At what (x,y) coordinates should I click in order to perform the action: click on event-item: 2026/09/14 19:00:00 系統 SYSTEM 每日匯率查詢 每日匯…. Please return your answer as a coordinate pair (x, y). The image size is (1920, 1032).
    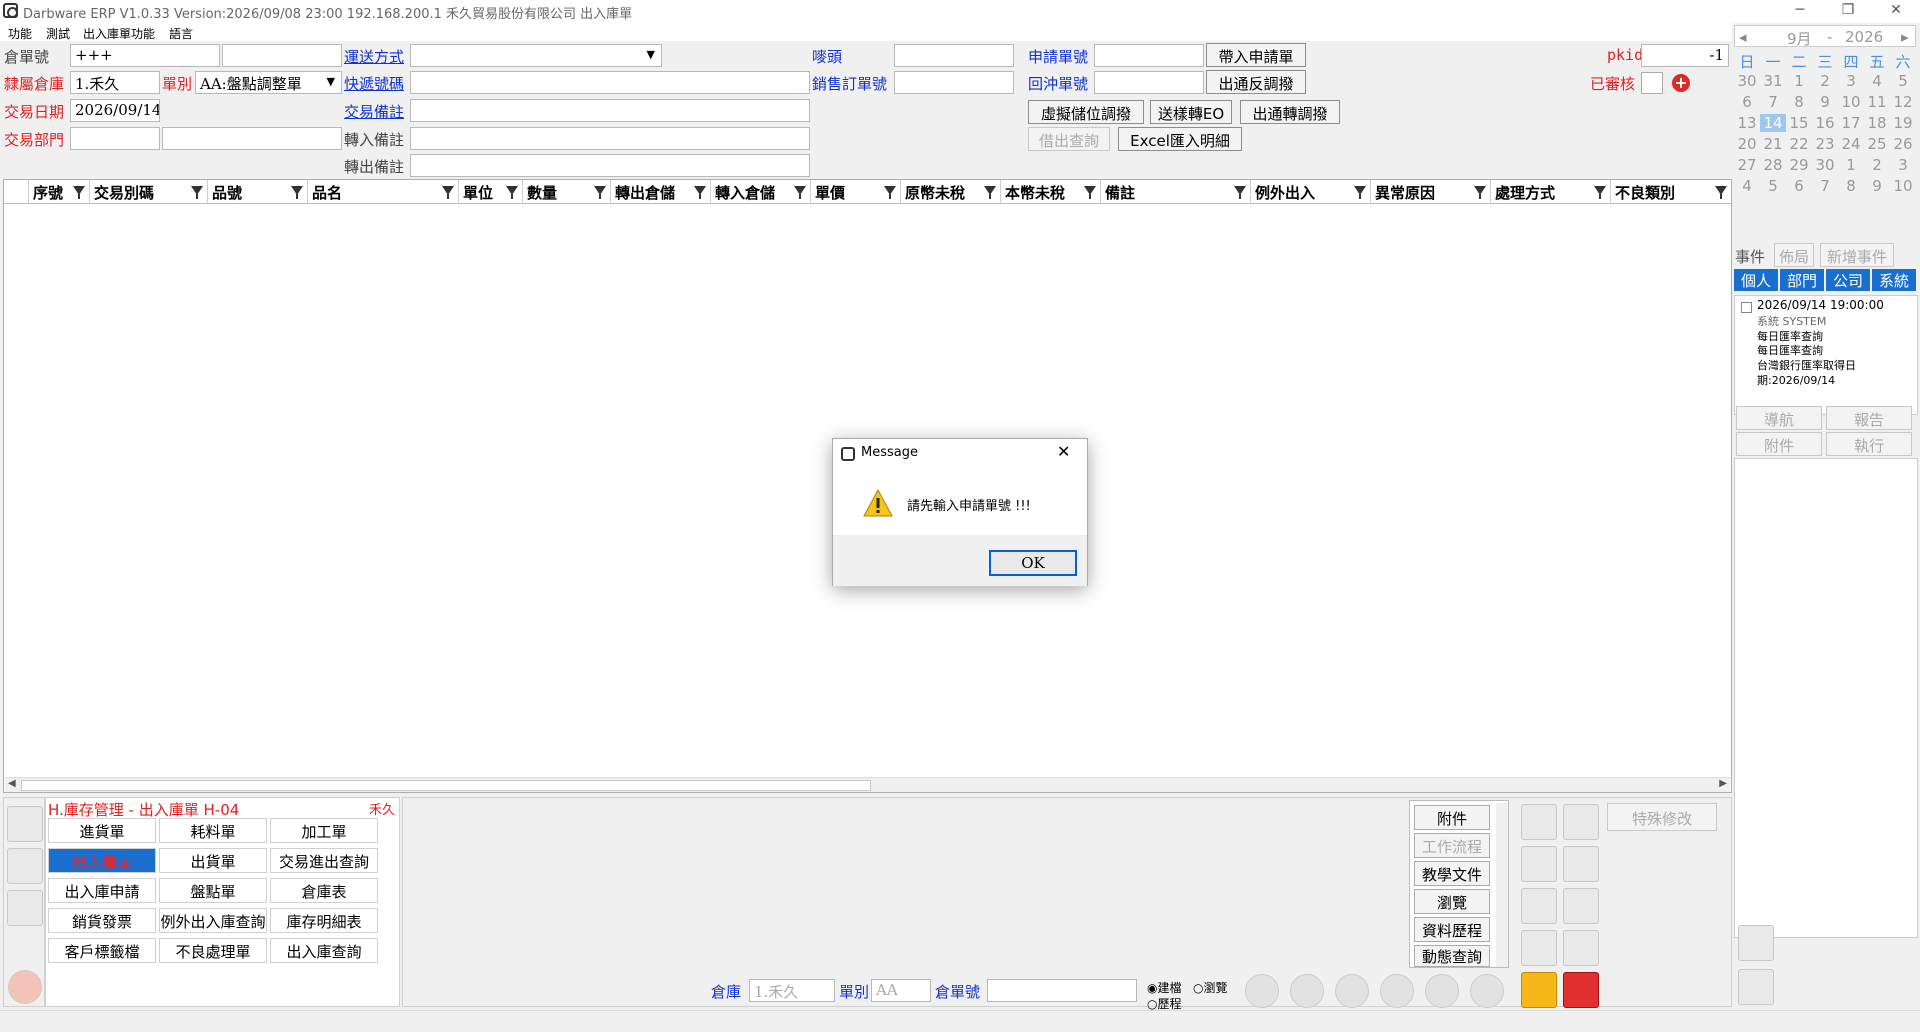
    Looking at the image, I should click on (1826, 355).